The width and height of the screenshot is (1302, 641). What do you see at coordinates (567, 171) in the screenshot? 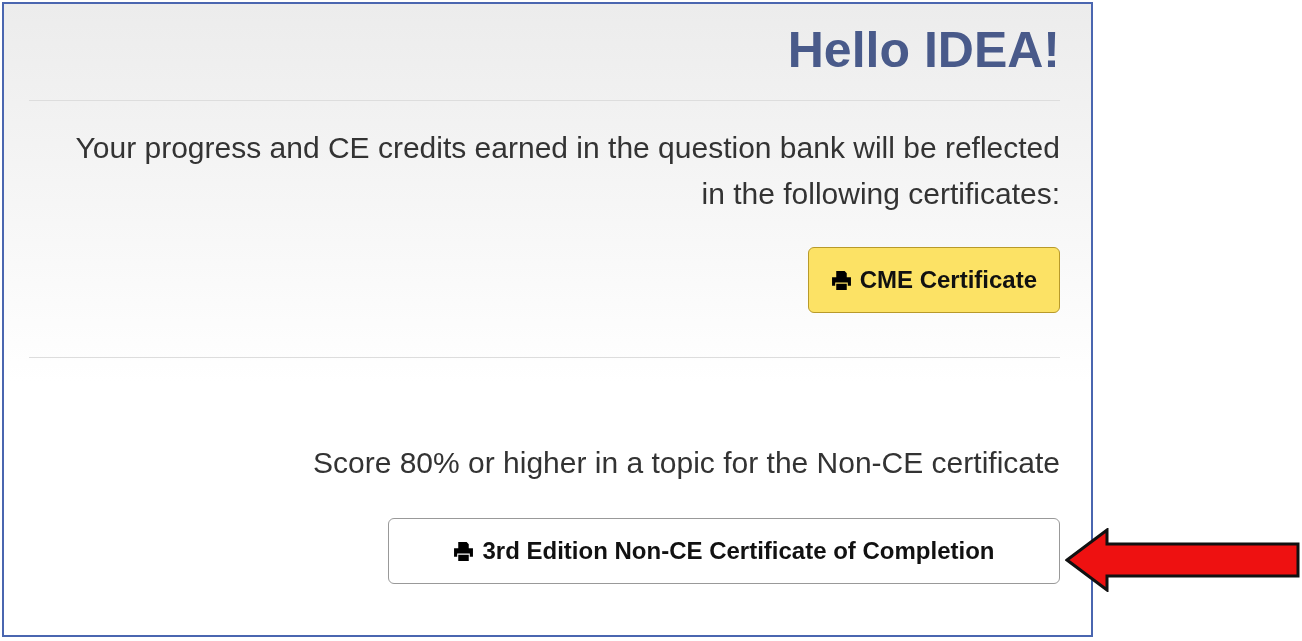
I see `info-text: Your progress and CE credits earned in the question bank will be reflected in the following certificates:` at bounding box center [567, 171].